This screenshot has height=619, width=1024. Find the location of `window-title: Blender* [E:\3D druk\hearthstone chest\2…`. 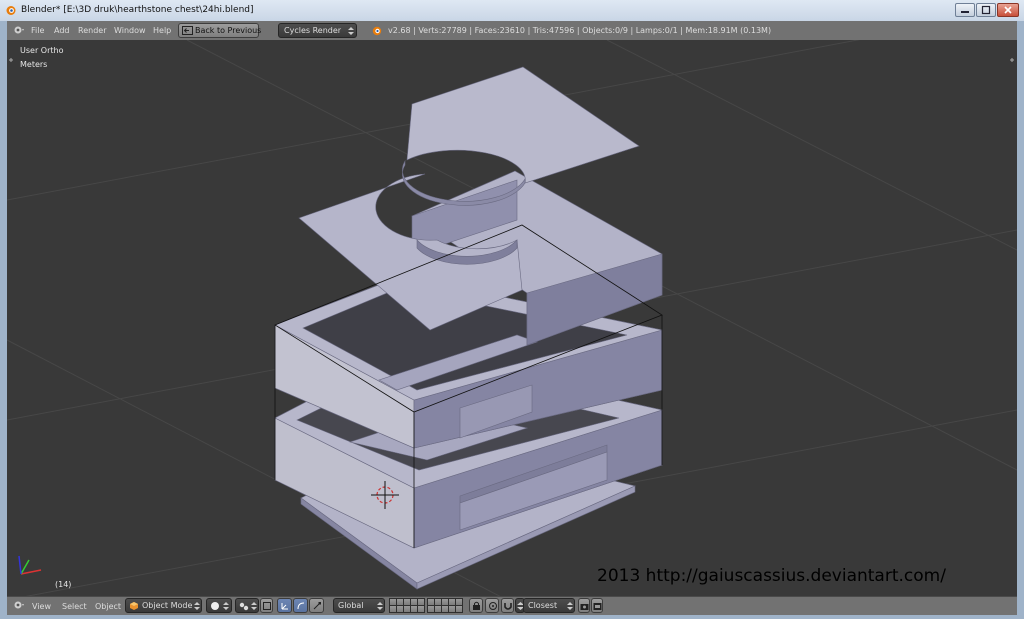

window-title: Blender* [E:\3D druk\hearthstone chest\2… is located at coordinates (137, 10).